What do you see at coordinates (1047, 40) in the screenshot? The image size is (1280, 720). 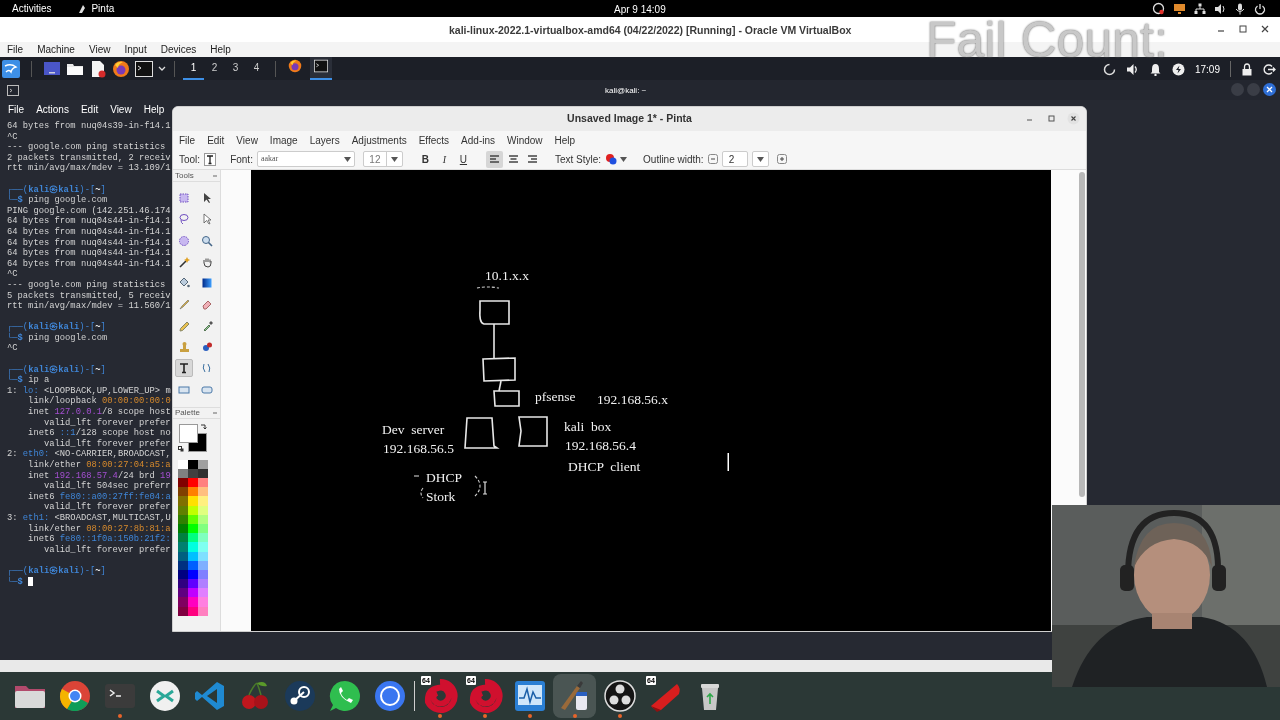 I see `overlay-counter-text: Fail Count:` at bounding box center [1047, 40].